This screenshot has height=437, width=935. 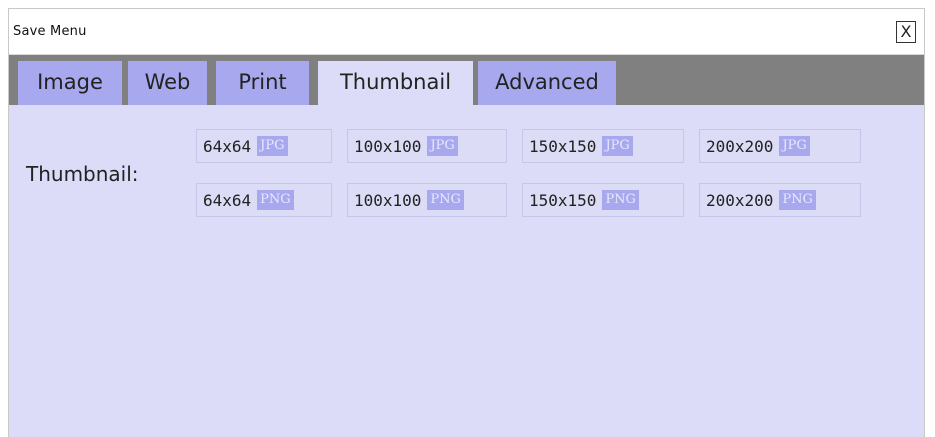 What do you see at coordinates (395, 83) in the screenshot?
I see `tab-thumbnail: Thumbnail` at bounding box center [395, 83].